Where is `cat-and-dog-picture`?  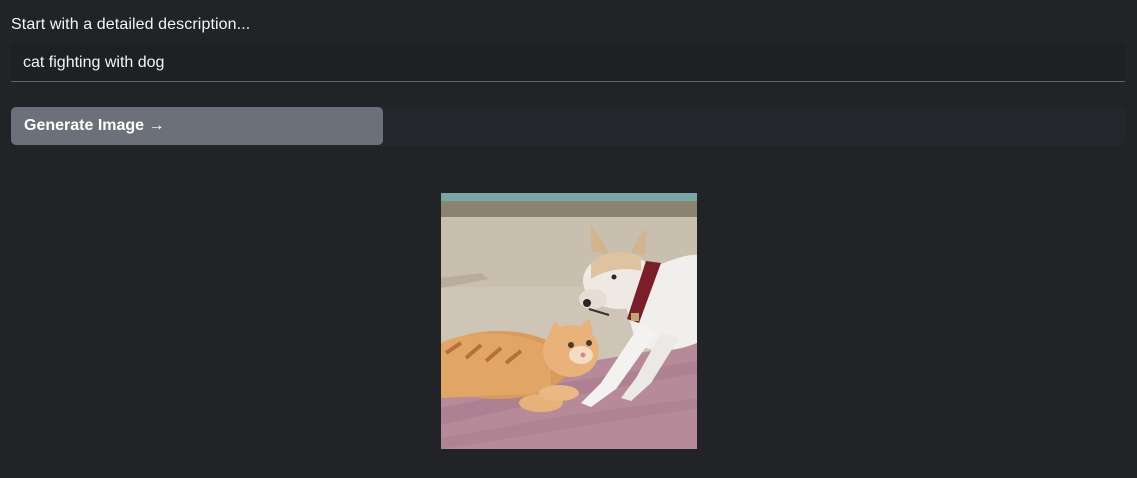
cat-and-dog-picture is located at coordinates (569, 321).